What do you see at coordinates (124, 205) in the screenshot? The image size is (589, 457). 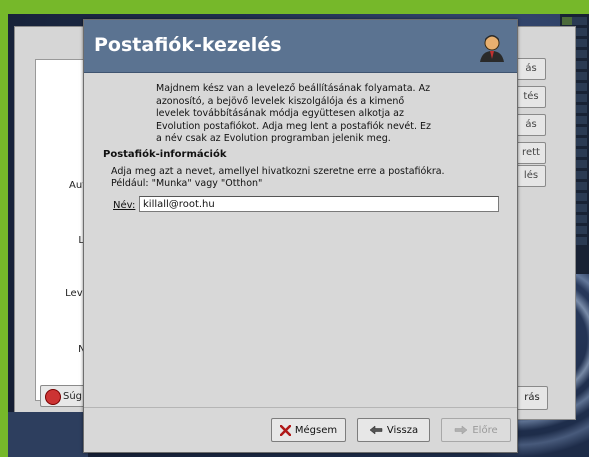 I see `name-label: Név:` at bounding box center [124, 205].